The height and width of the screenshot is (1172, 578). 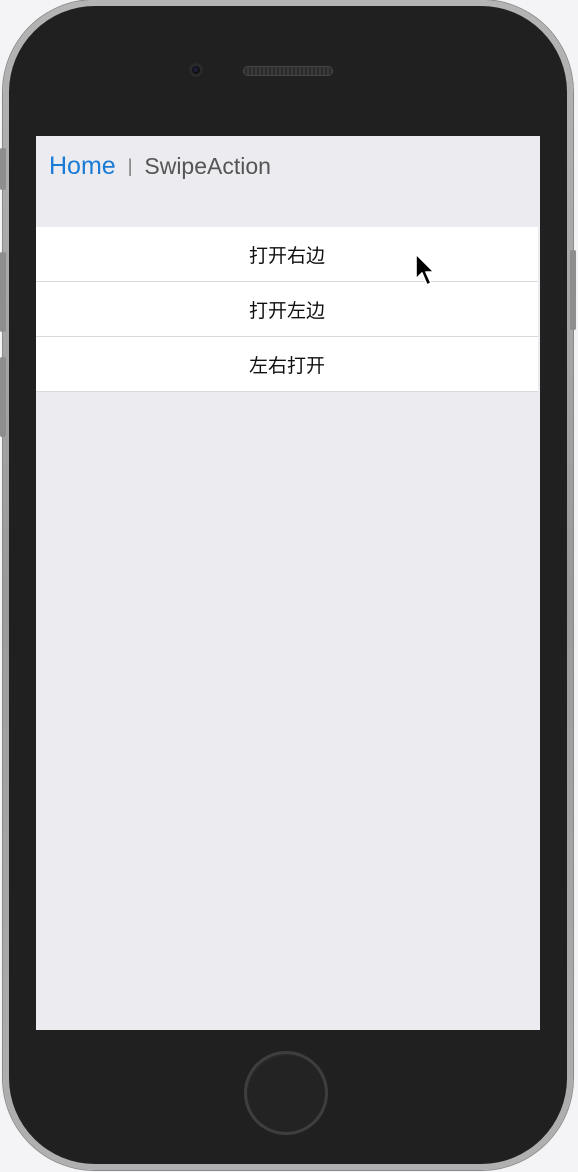 What do you see at coordinates (286, 1093) in the screenshot?
I see `home-button-icon` at bounding box center [286, 1093].